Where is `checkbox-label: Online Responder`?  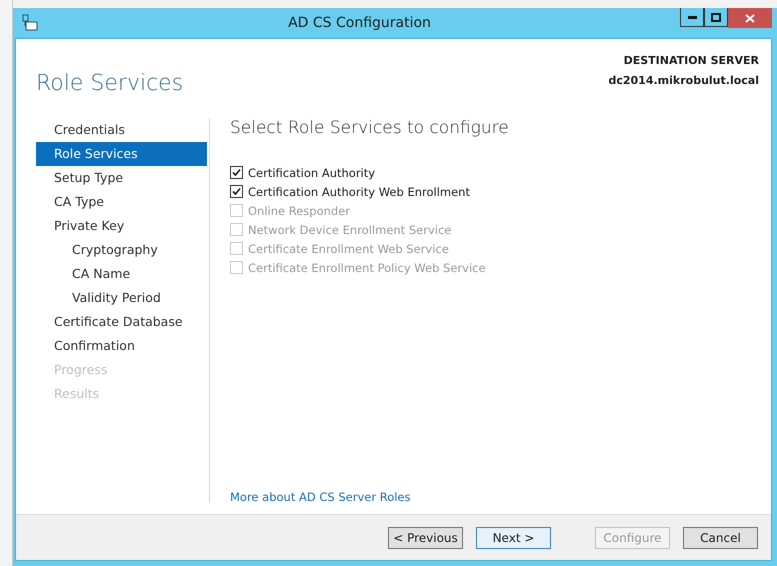
checkbox-label: Online Responder is located at coordinates (299, 211).